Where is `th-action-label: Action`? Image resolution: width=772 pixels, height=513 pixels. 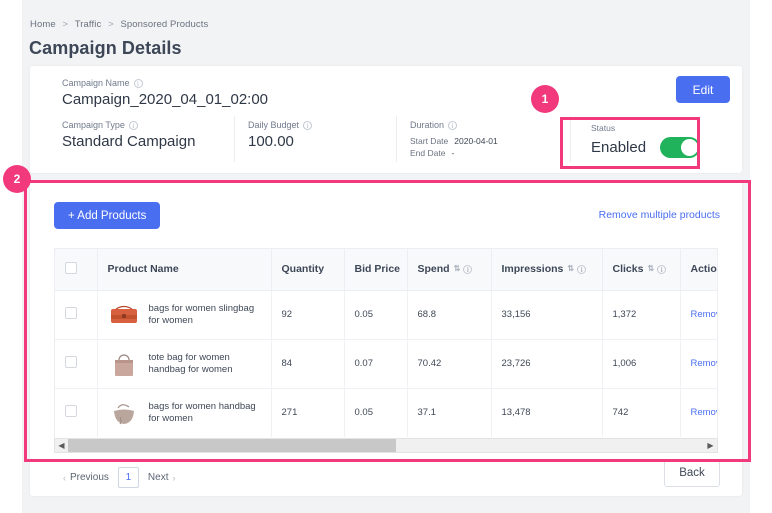
th-action-label: Action is located at coordinates (704, 269).